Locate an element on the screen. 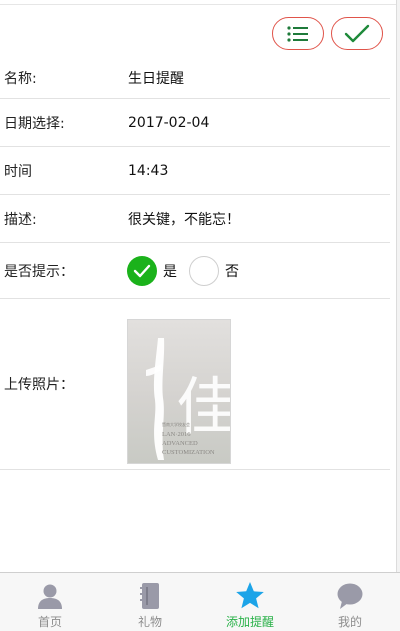  remind-no-label: 否 is located at coordinates (232, 271).